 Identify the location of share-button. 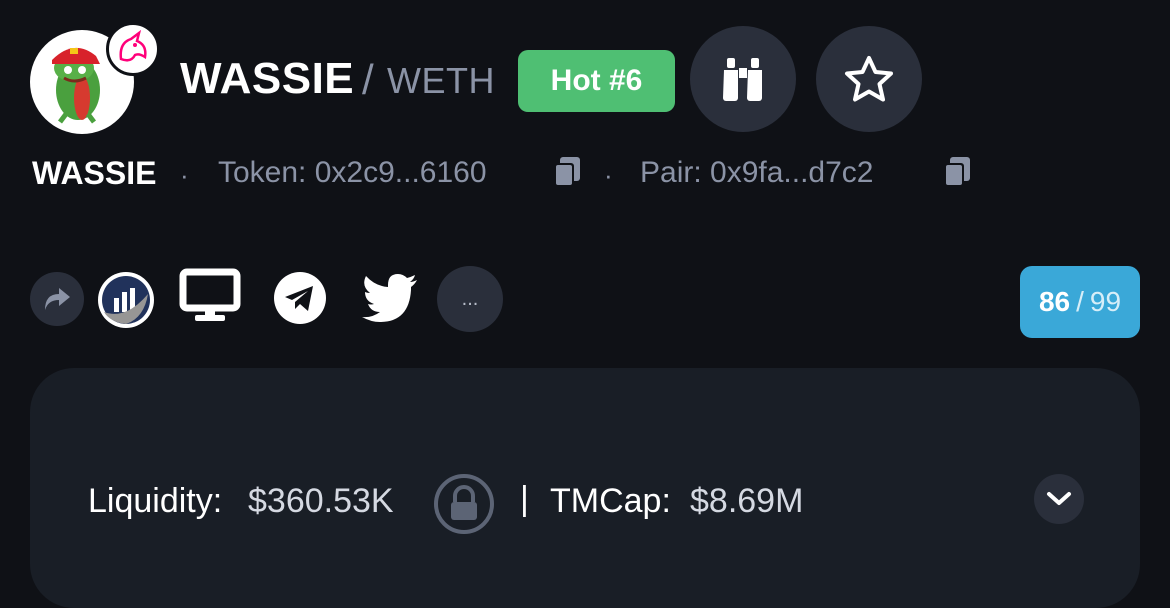
(57, 299).